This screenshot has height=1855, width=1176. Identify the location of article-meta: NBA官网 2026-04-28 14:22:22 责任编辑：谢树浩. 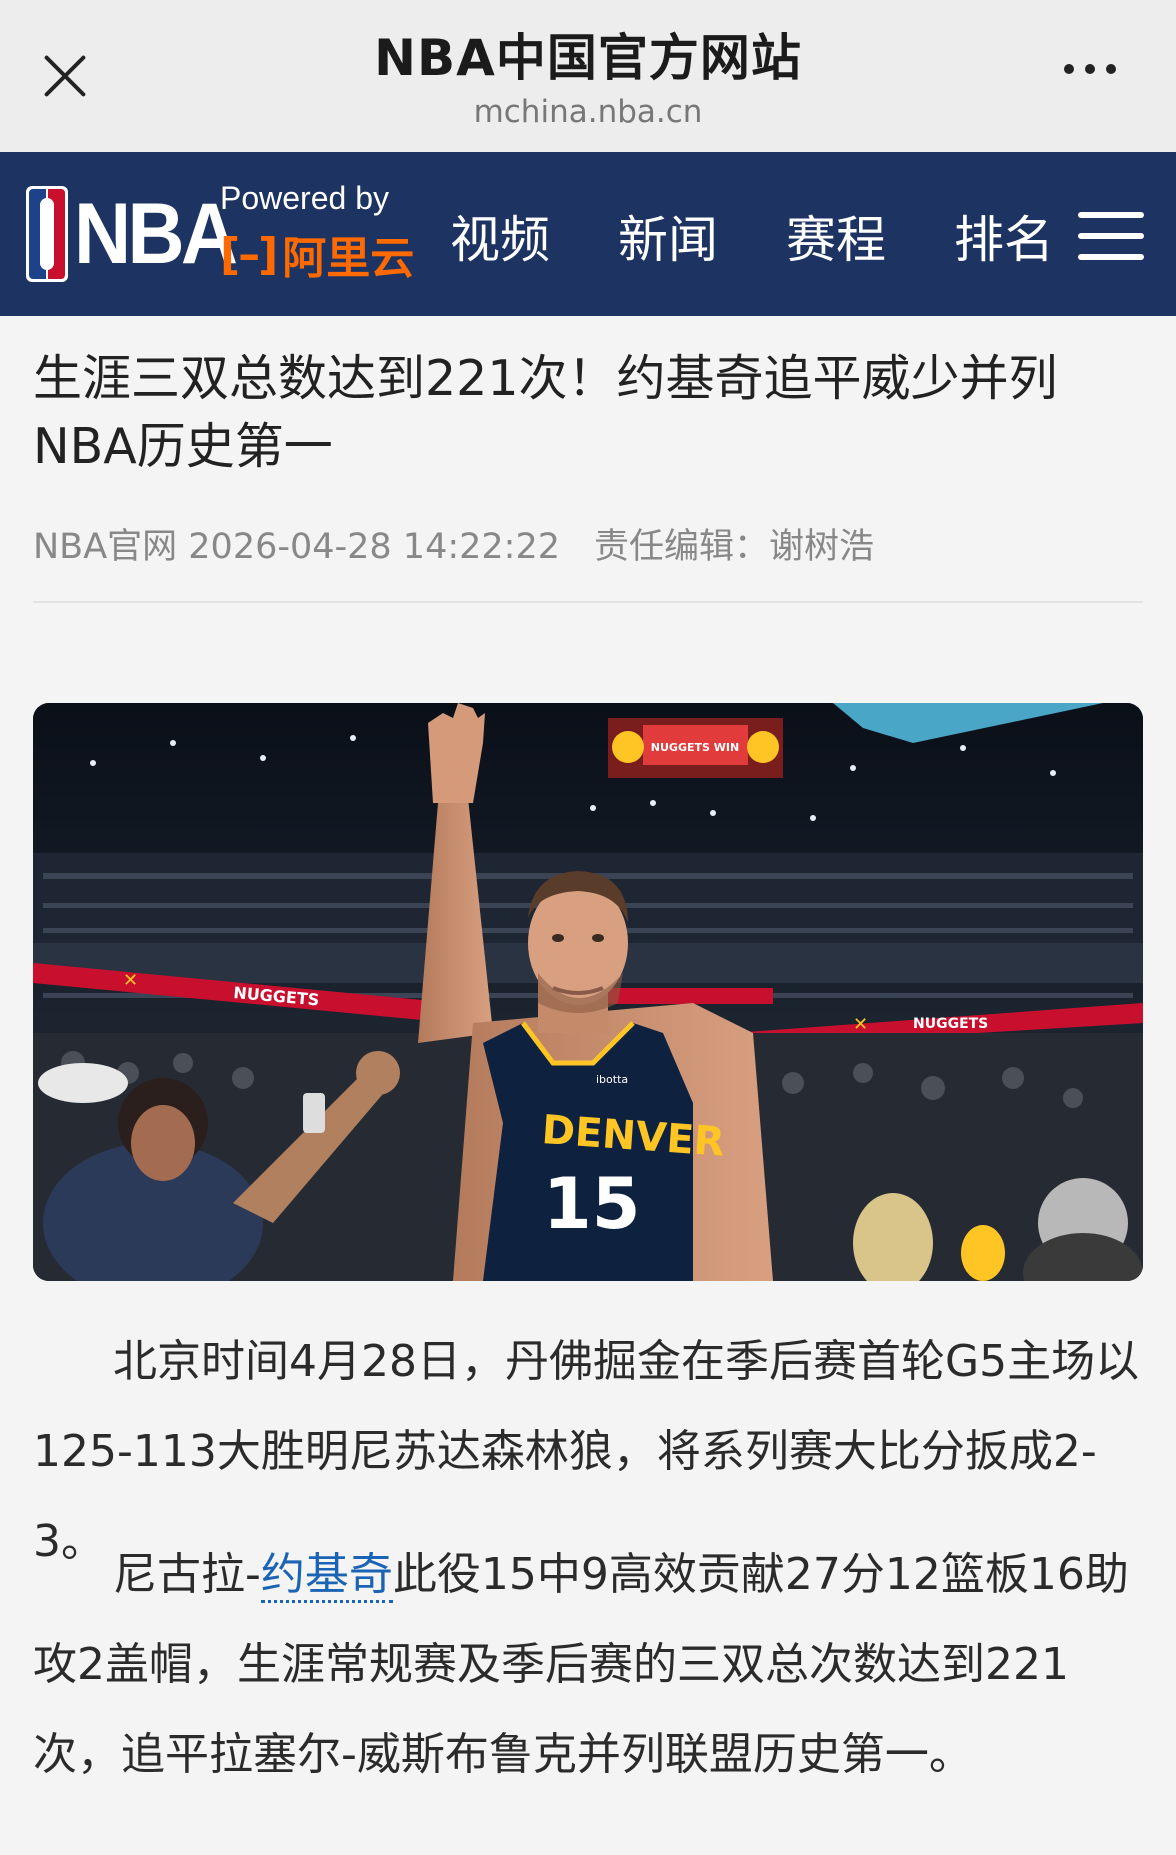
(453, 543).